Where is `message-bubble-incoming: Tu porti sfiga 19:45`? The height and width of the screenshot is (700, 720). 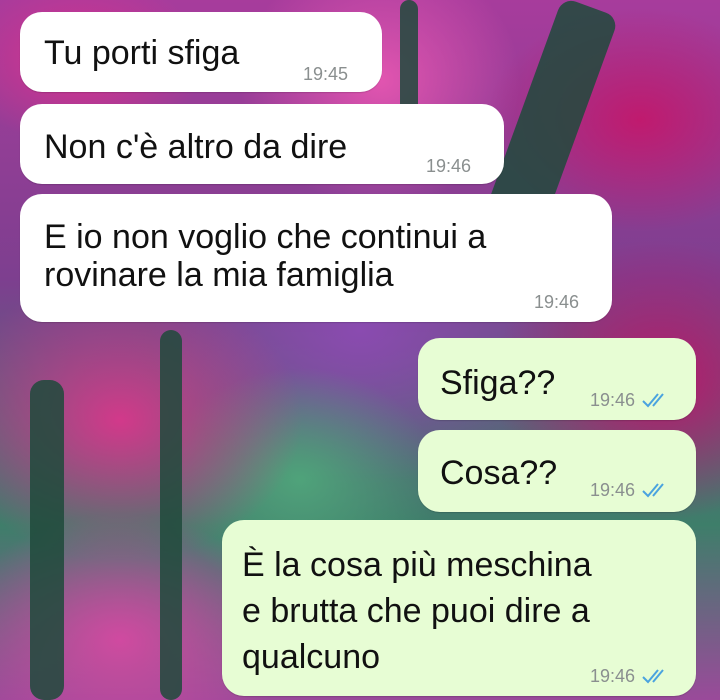
message-bubble-incoming: Tu porti sfiga 19:45 is located at coordinates (201, 52).